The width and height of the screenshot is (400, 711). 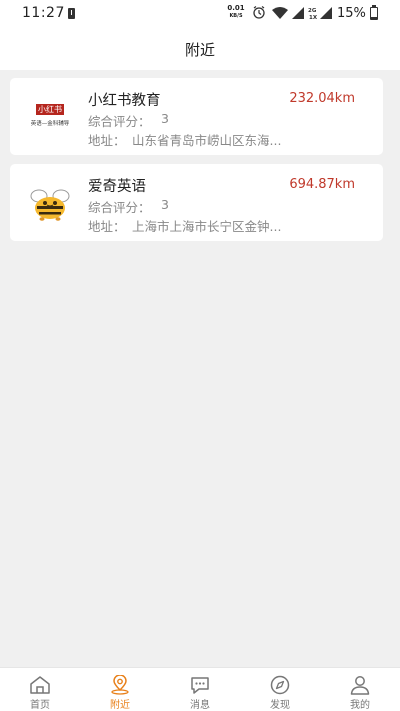 What do you see at coordinates (40, 685) in the screenshot?
I see `home-icon` at bounding box center [40, 685].